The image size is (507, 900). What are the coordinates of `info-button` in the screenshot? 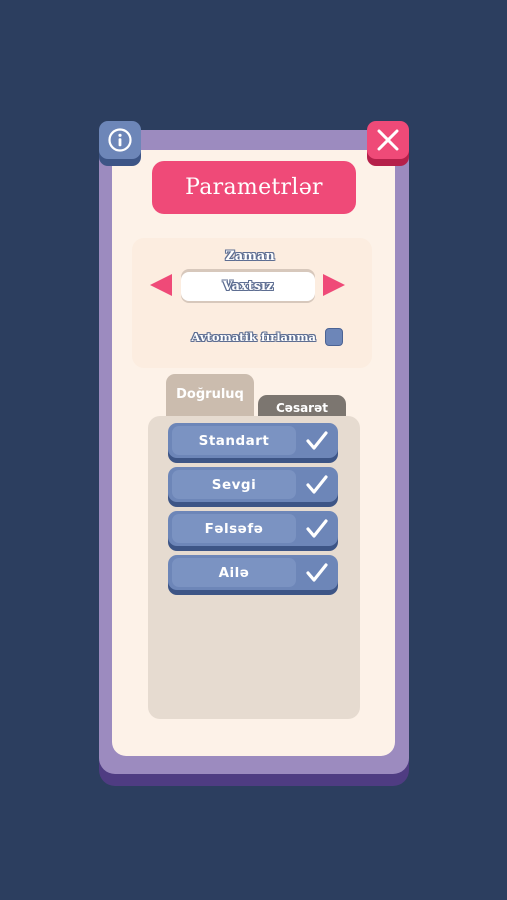 It's located at (120, 140).